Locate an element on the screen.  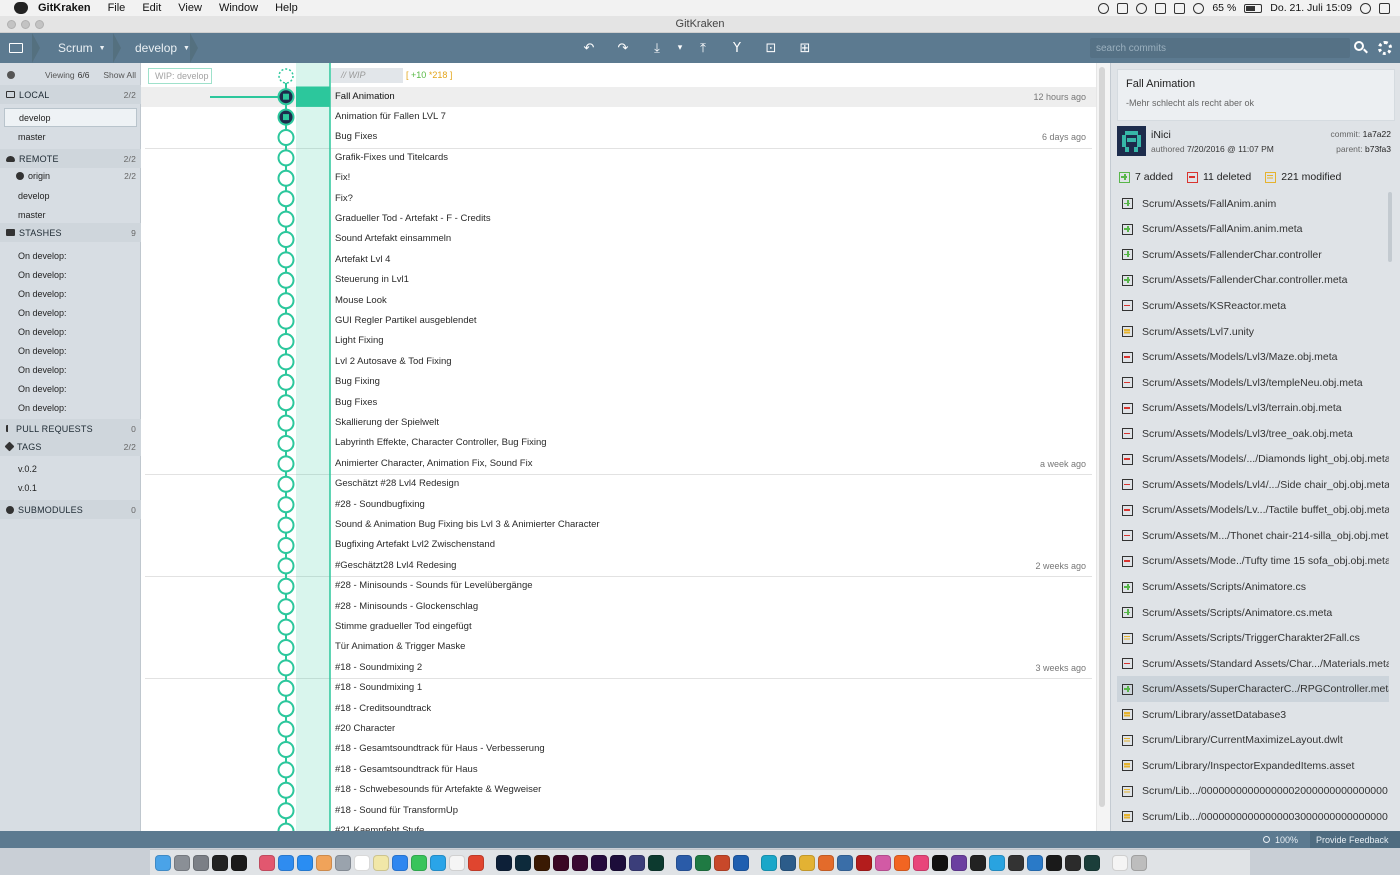
github-icon is located at coordinates (959, 862).